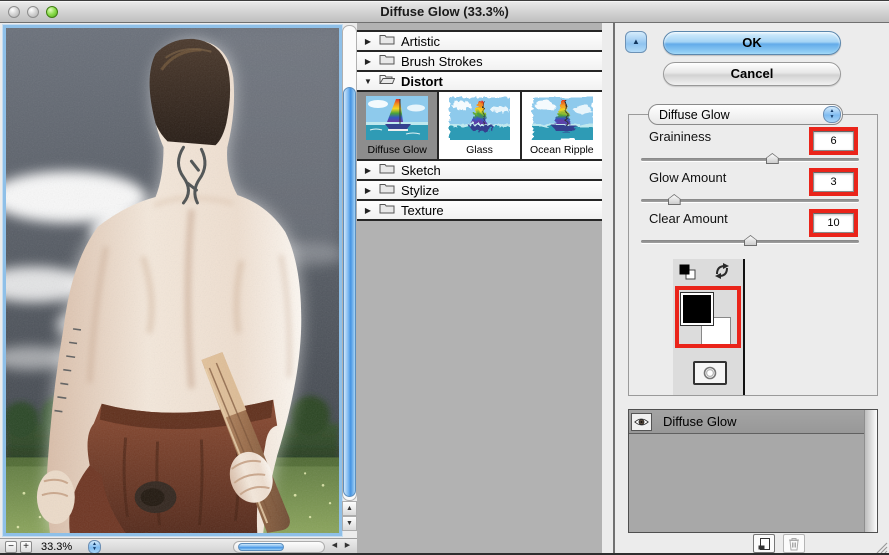  Describe the element at coordinates (752, 43) in the screenshot. I see `ok-button: OK` at that location.